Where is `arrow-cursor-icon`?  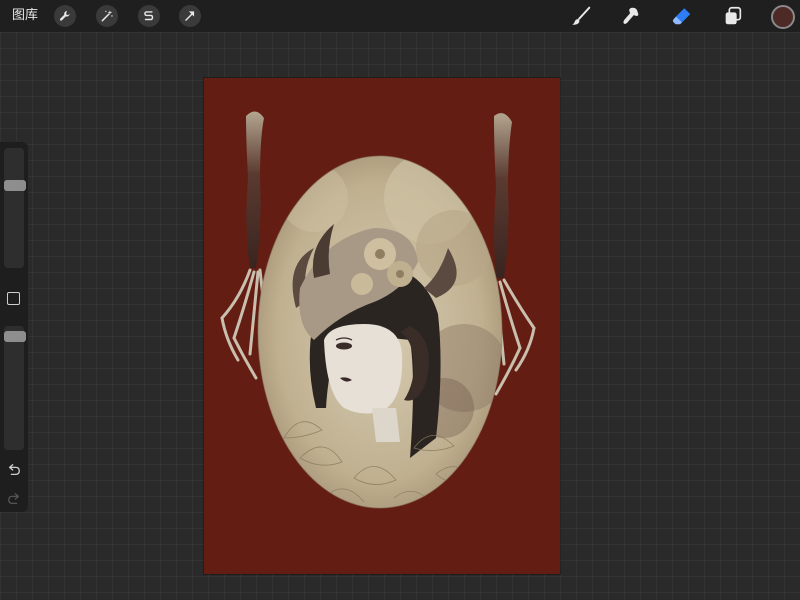 arrow-cursor-icon is located at coordinates (190, 16).